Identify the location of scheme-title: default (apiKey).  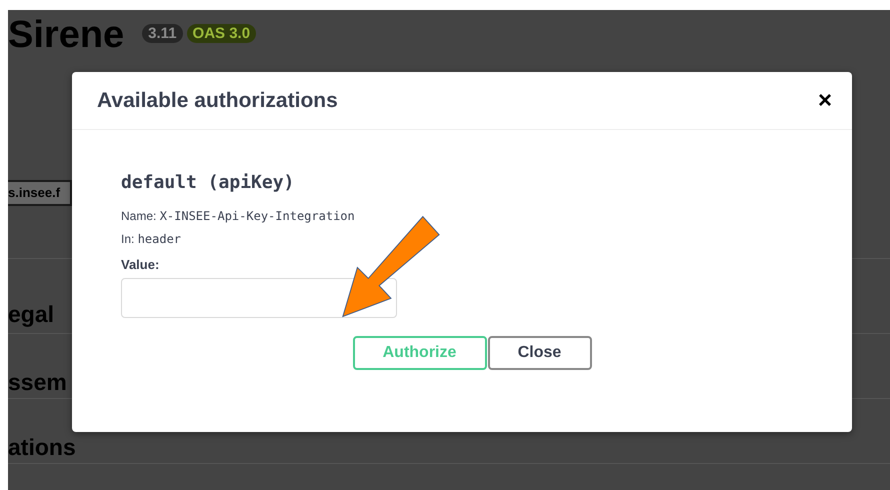
(208, 182).